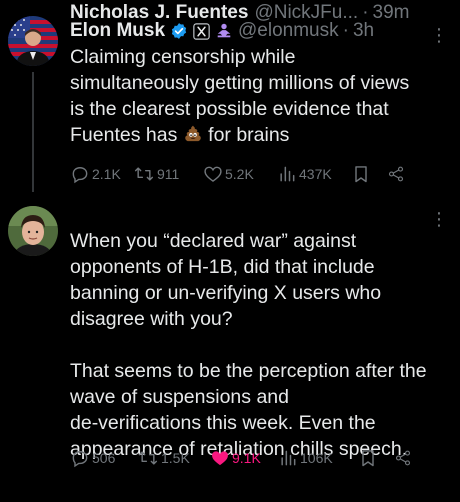 The height and width of the screenshot is (502, 460). Describe the element at coordinates (391, 13) in the screenshot. I see `tweet-time: 39m` at that location.